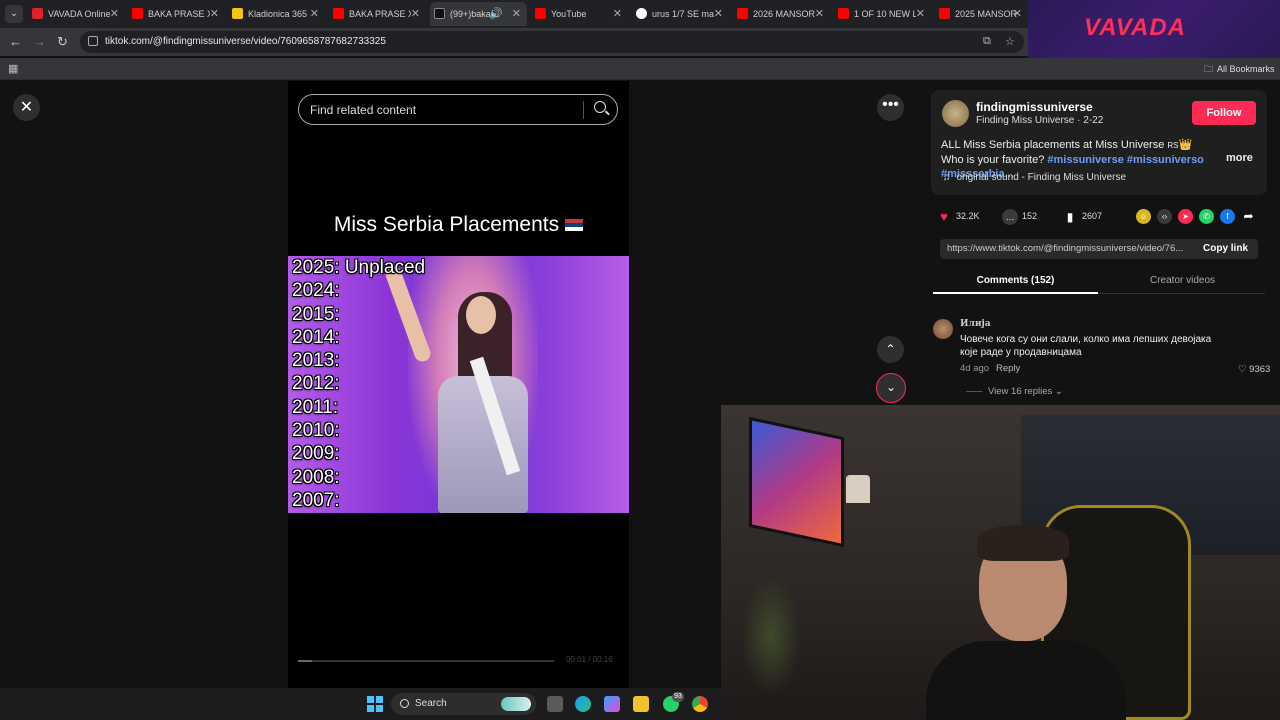 The height and width of the screenshot is (720, 1280). Describe the element at coordinates (885, 14) in the screenshot. I see `tab-title: 1 OF 10 NEW L` at that location.